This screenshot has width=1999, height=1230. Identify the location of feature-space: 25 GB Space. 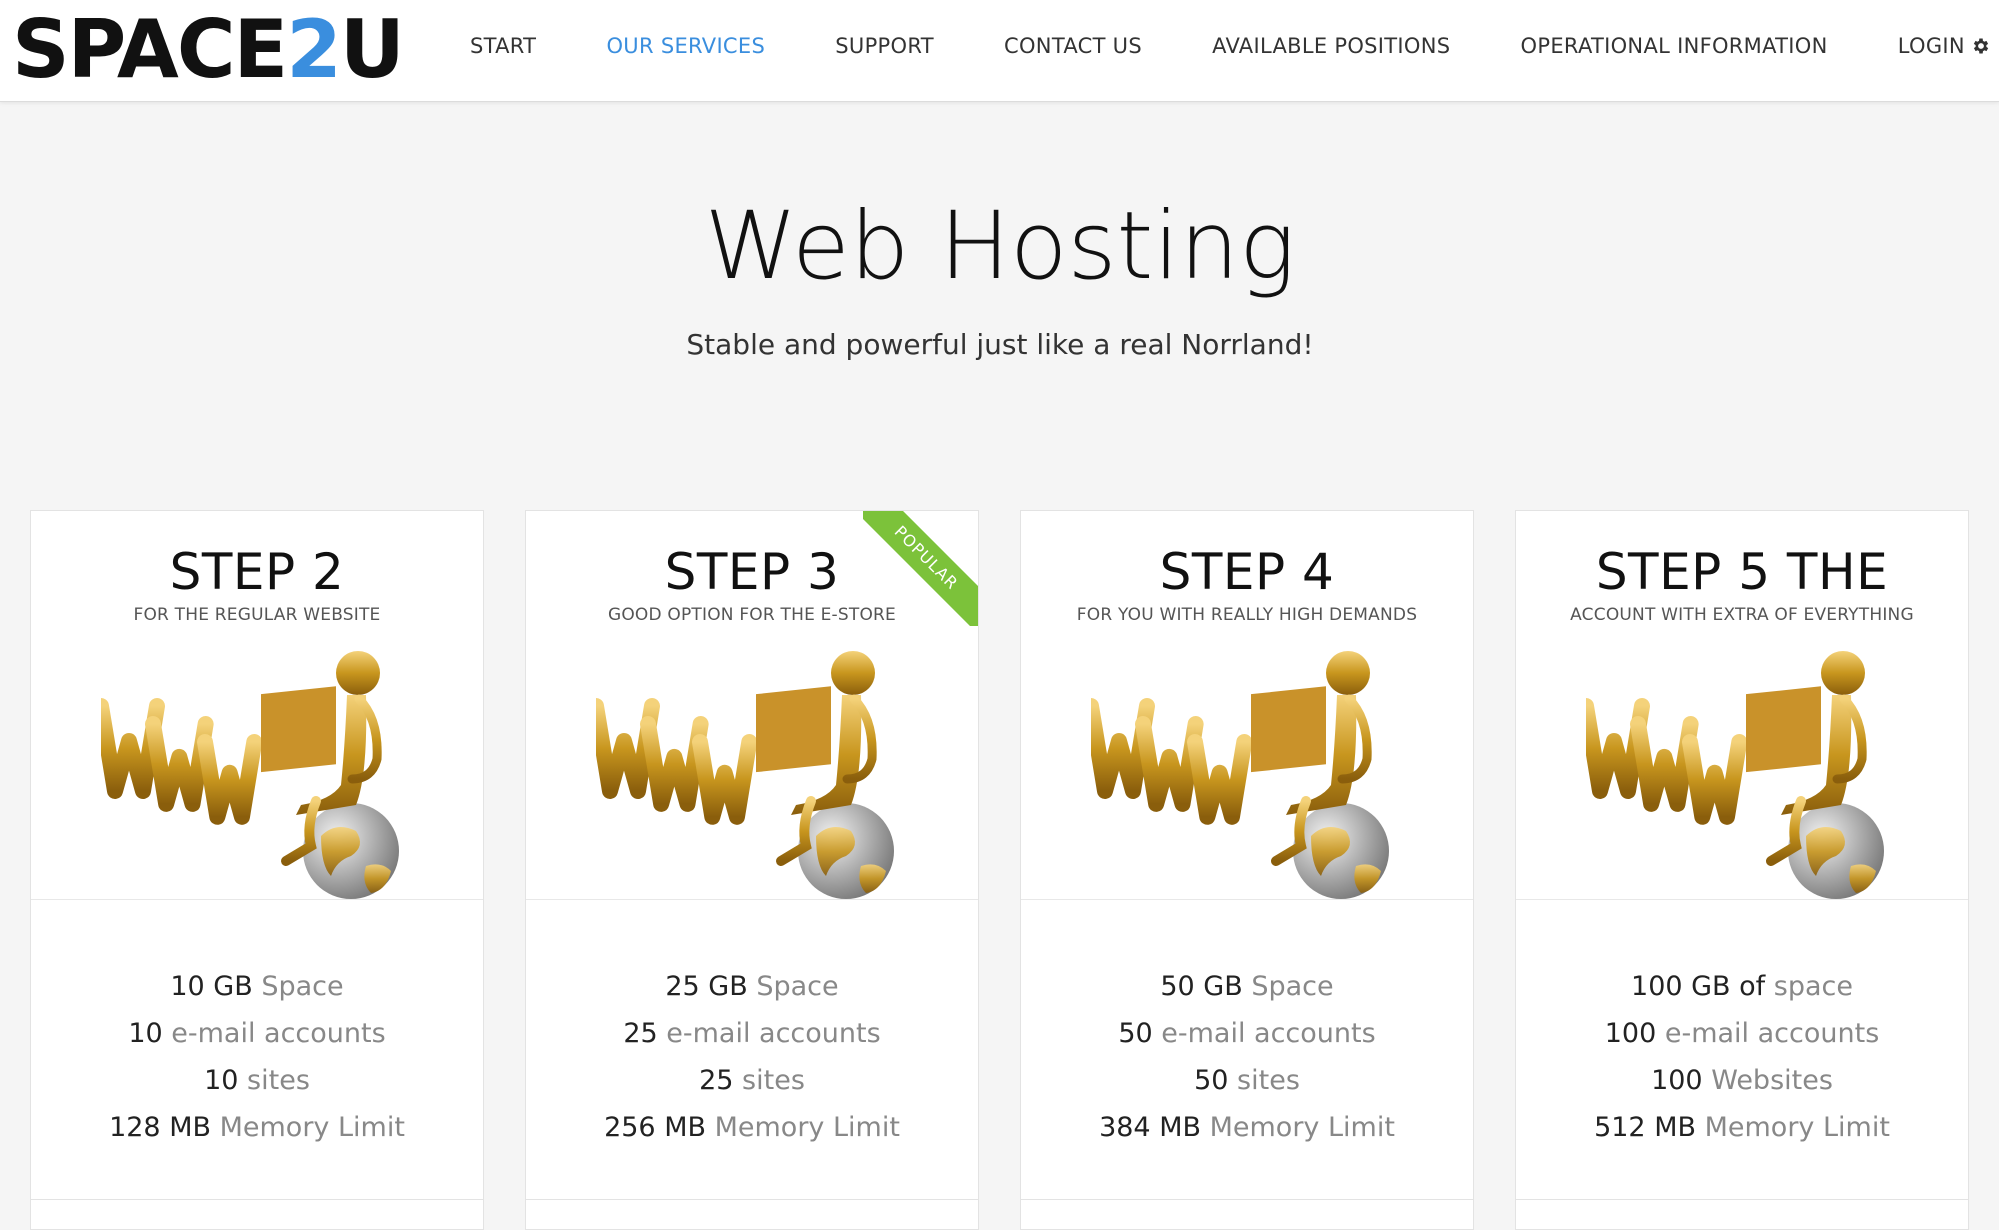
(752, 986).